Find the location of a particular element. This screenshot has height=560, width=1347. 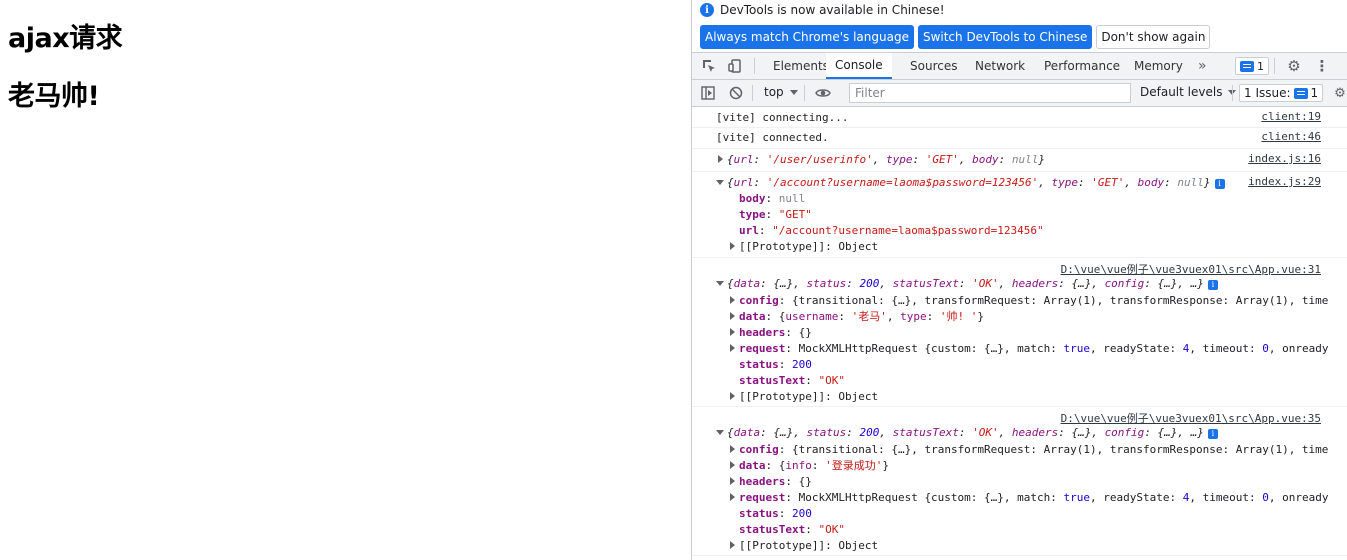

prop-data: data: {username: '老马', type: '帅! '} is located at coordinates (857, 317).